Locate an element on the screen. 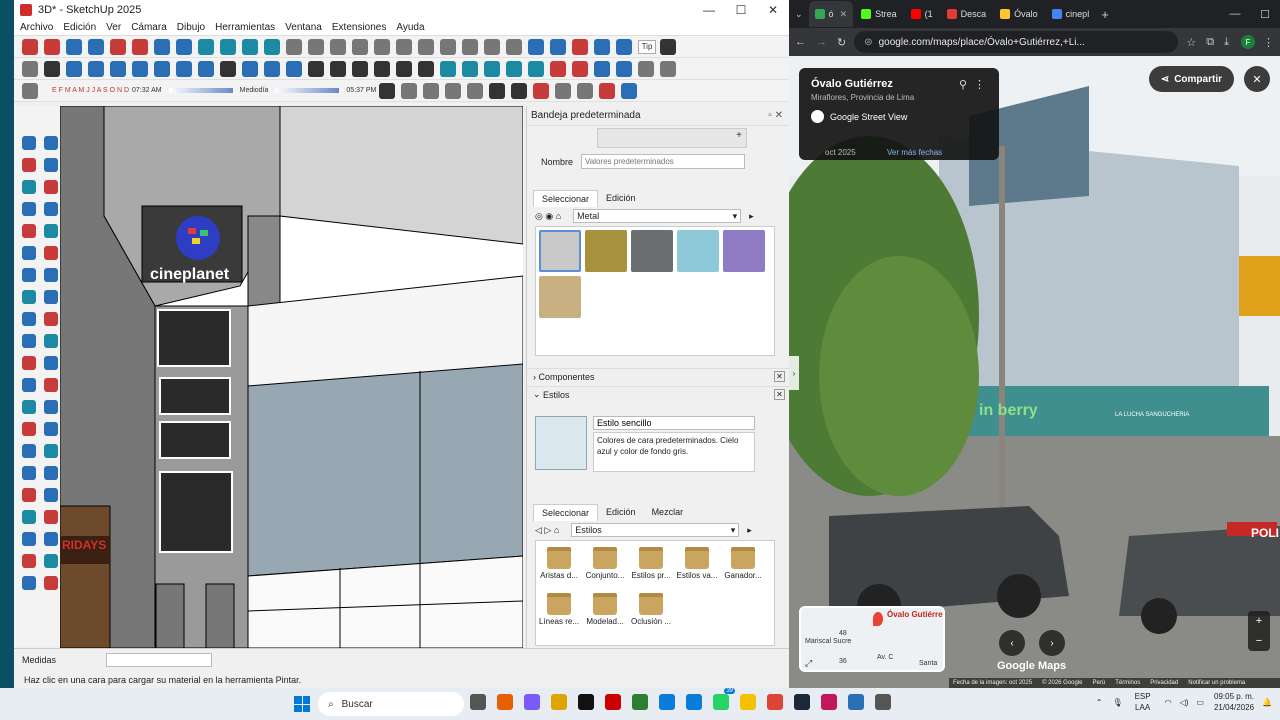 The image size is (1280, 720). wireframe-icon is located at coordinates (140, 68).